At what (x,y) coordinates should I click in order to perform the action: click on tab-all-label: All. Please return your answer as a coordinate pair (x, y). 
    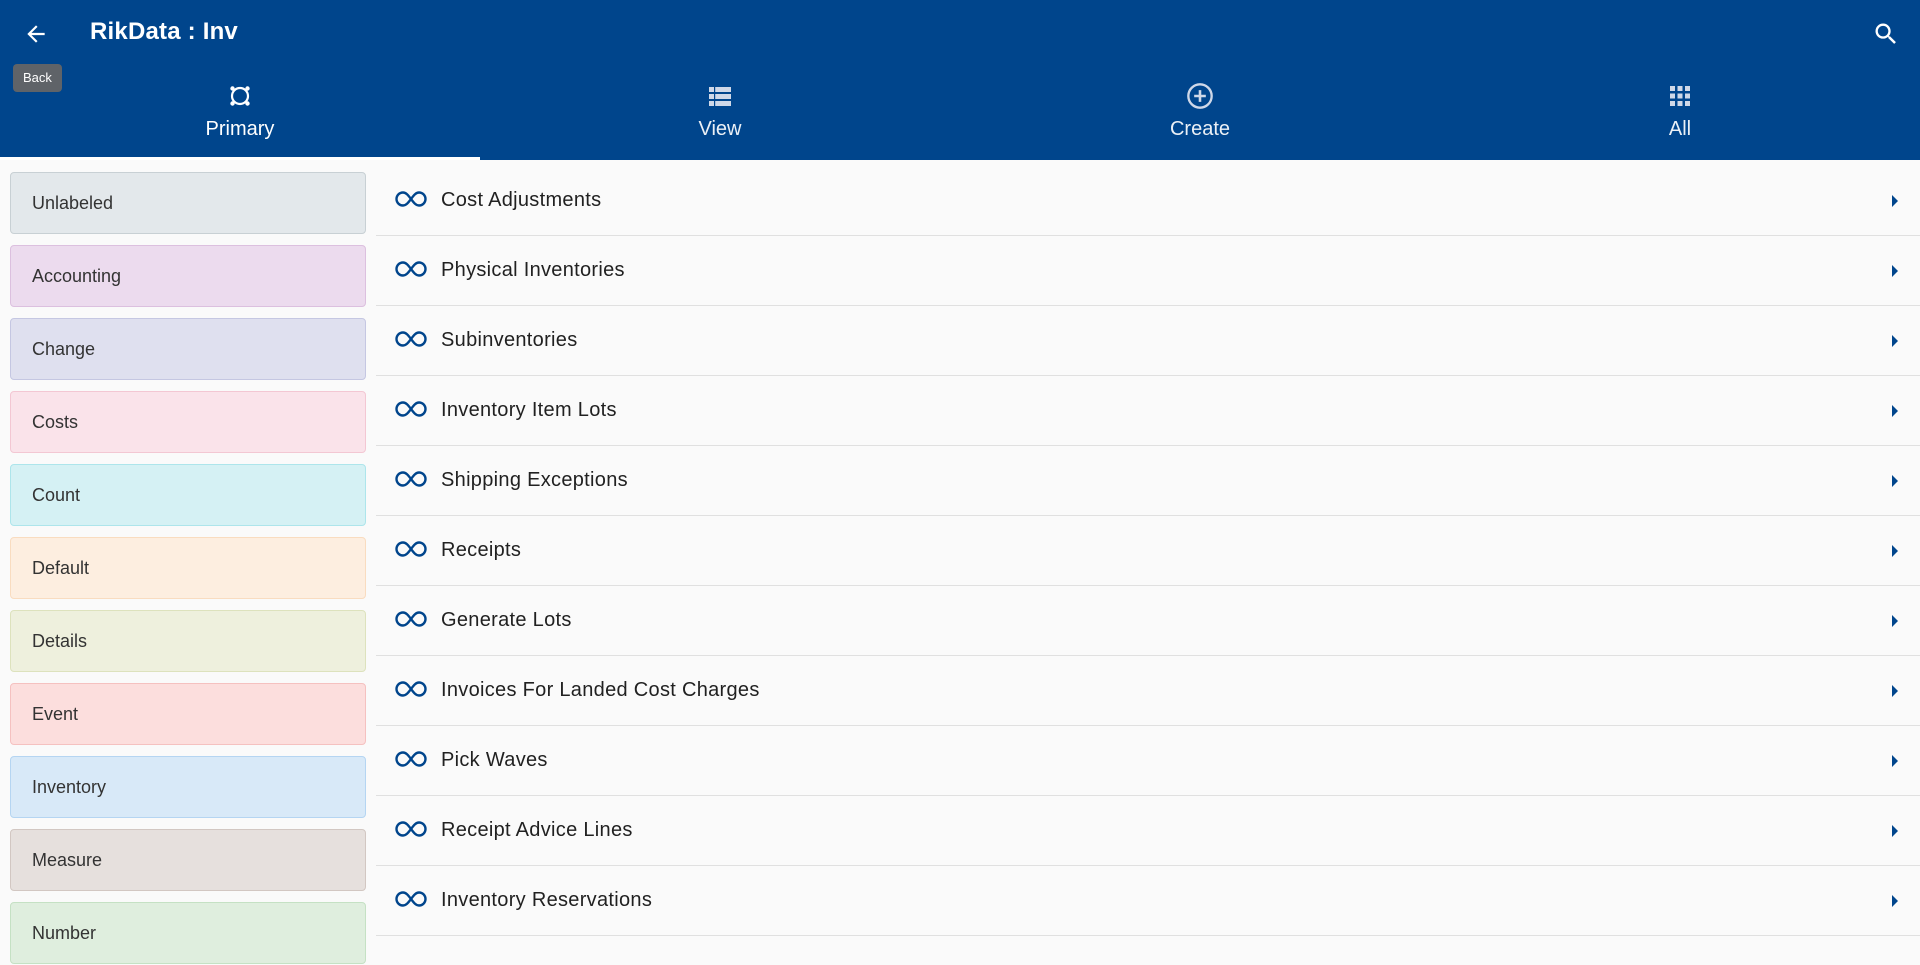
    Looking at the image, I should click on (1680, 129).